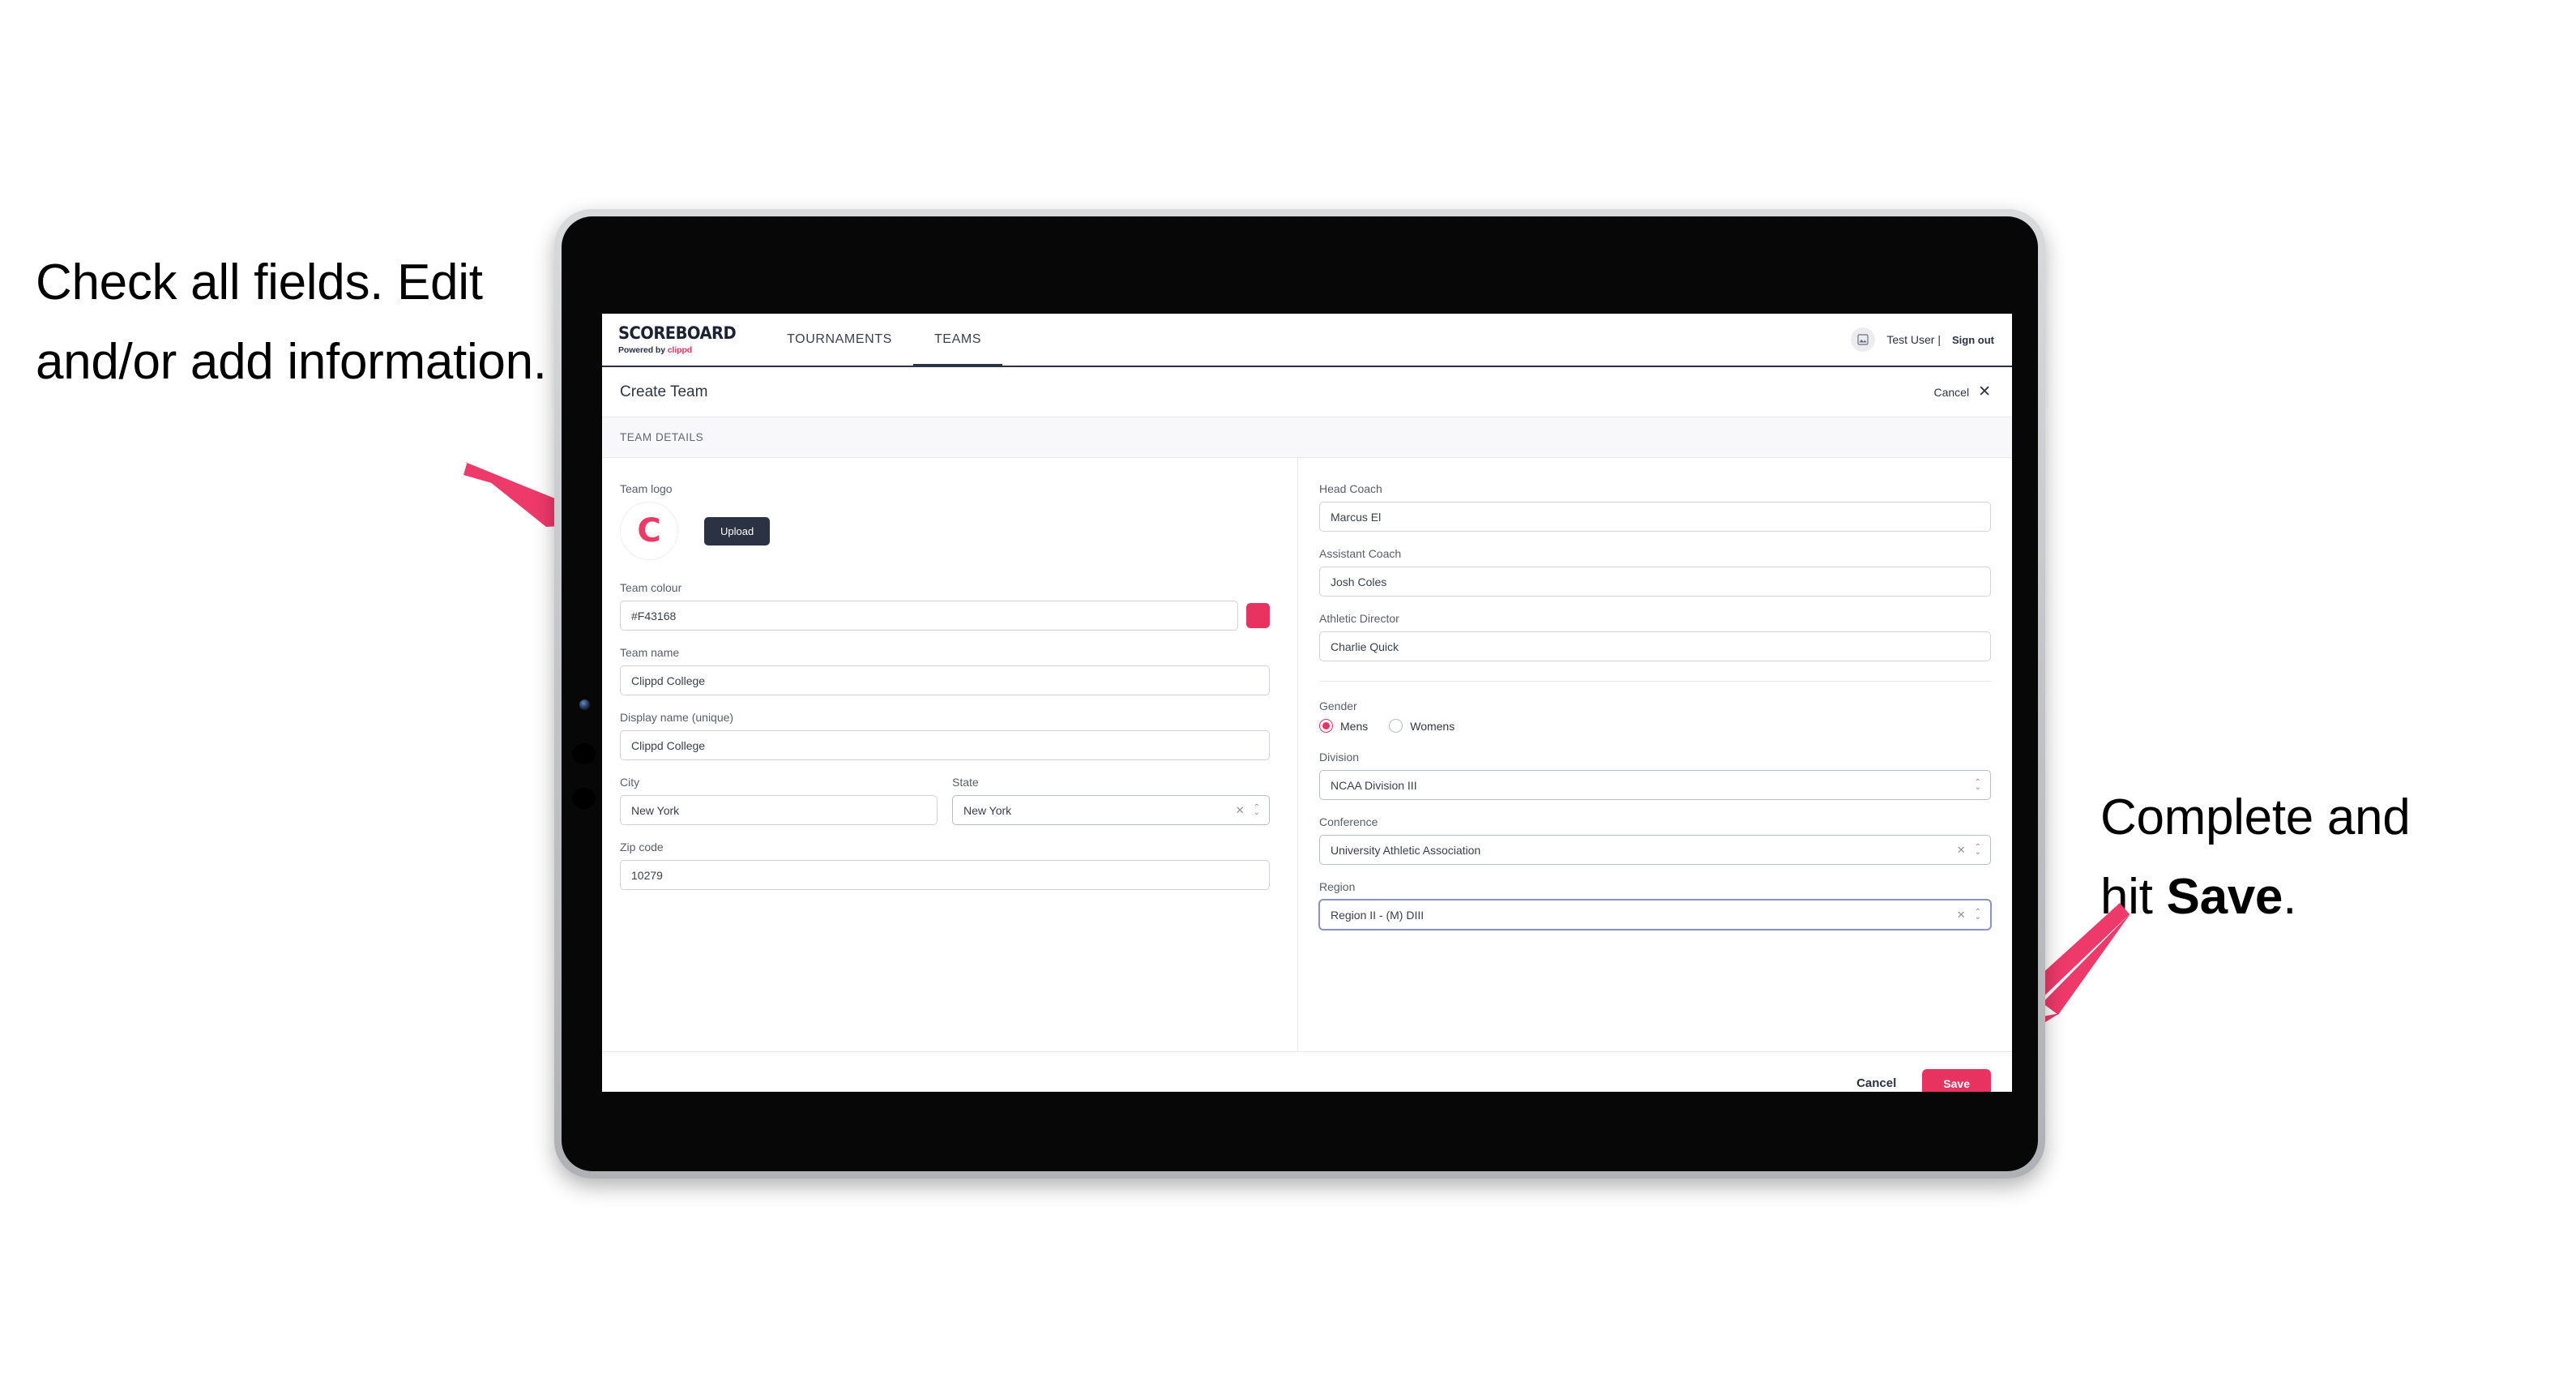 This screenshot has width=2576, height=1386. I want to click on nav-tab-tournaments: TOURNAMENTS, so click(839, 340).